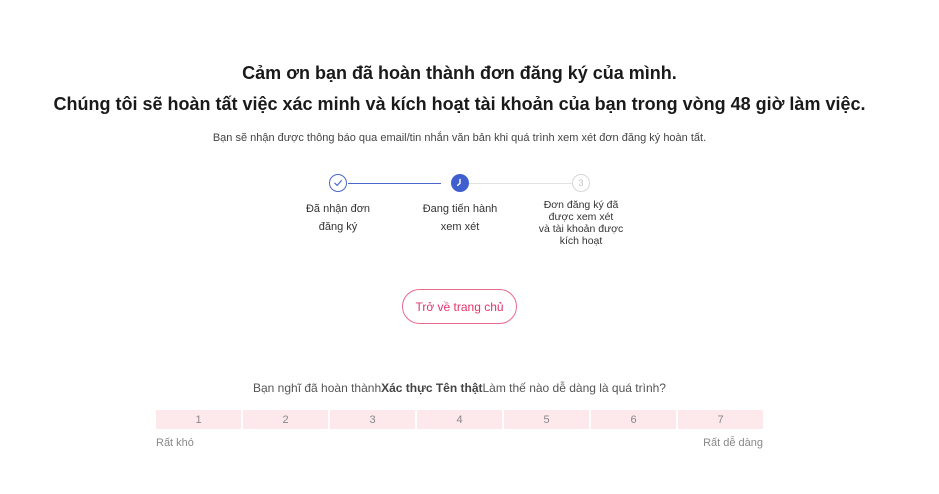 This screenshot has height=494, width=939. I want to click on rating-scale: 1 2 3 4 5 6 7, so click(459, 419).